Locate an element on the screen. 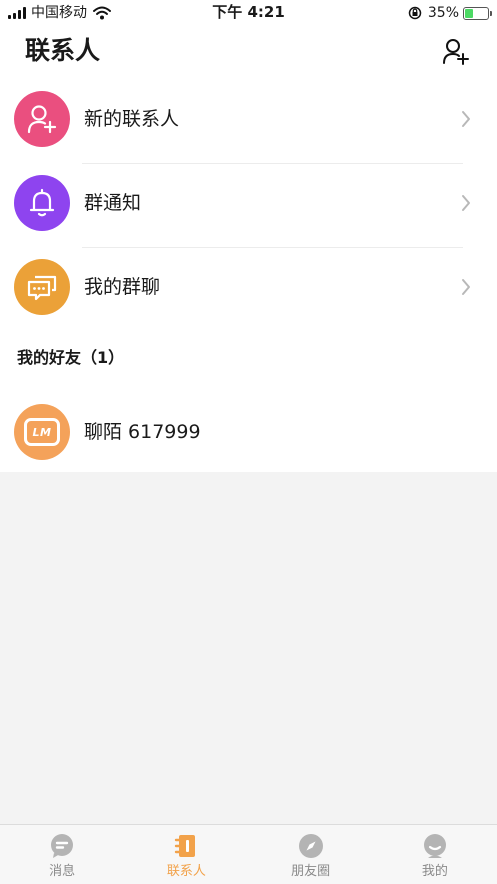  tab-messages: 消息 is located at coordinates (62, 854).